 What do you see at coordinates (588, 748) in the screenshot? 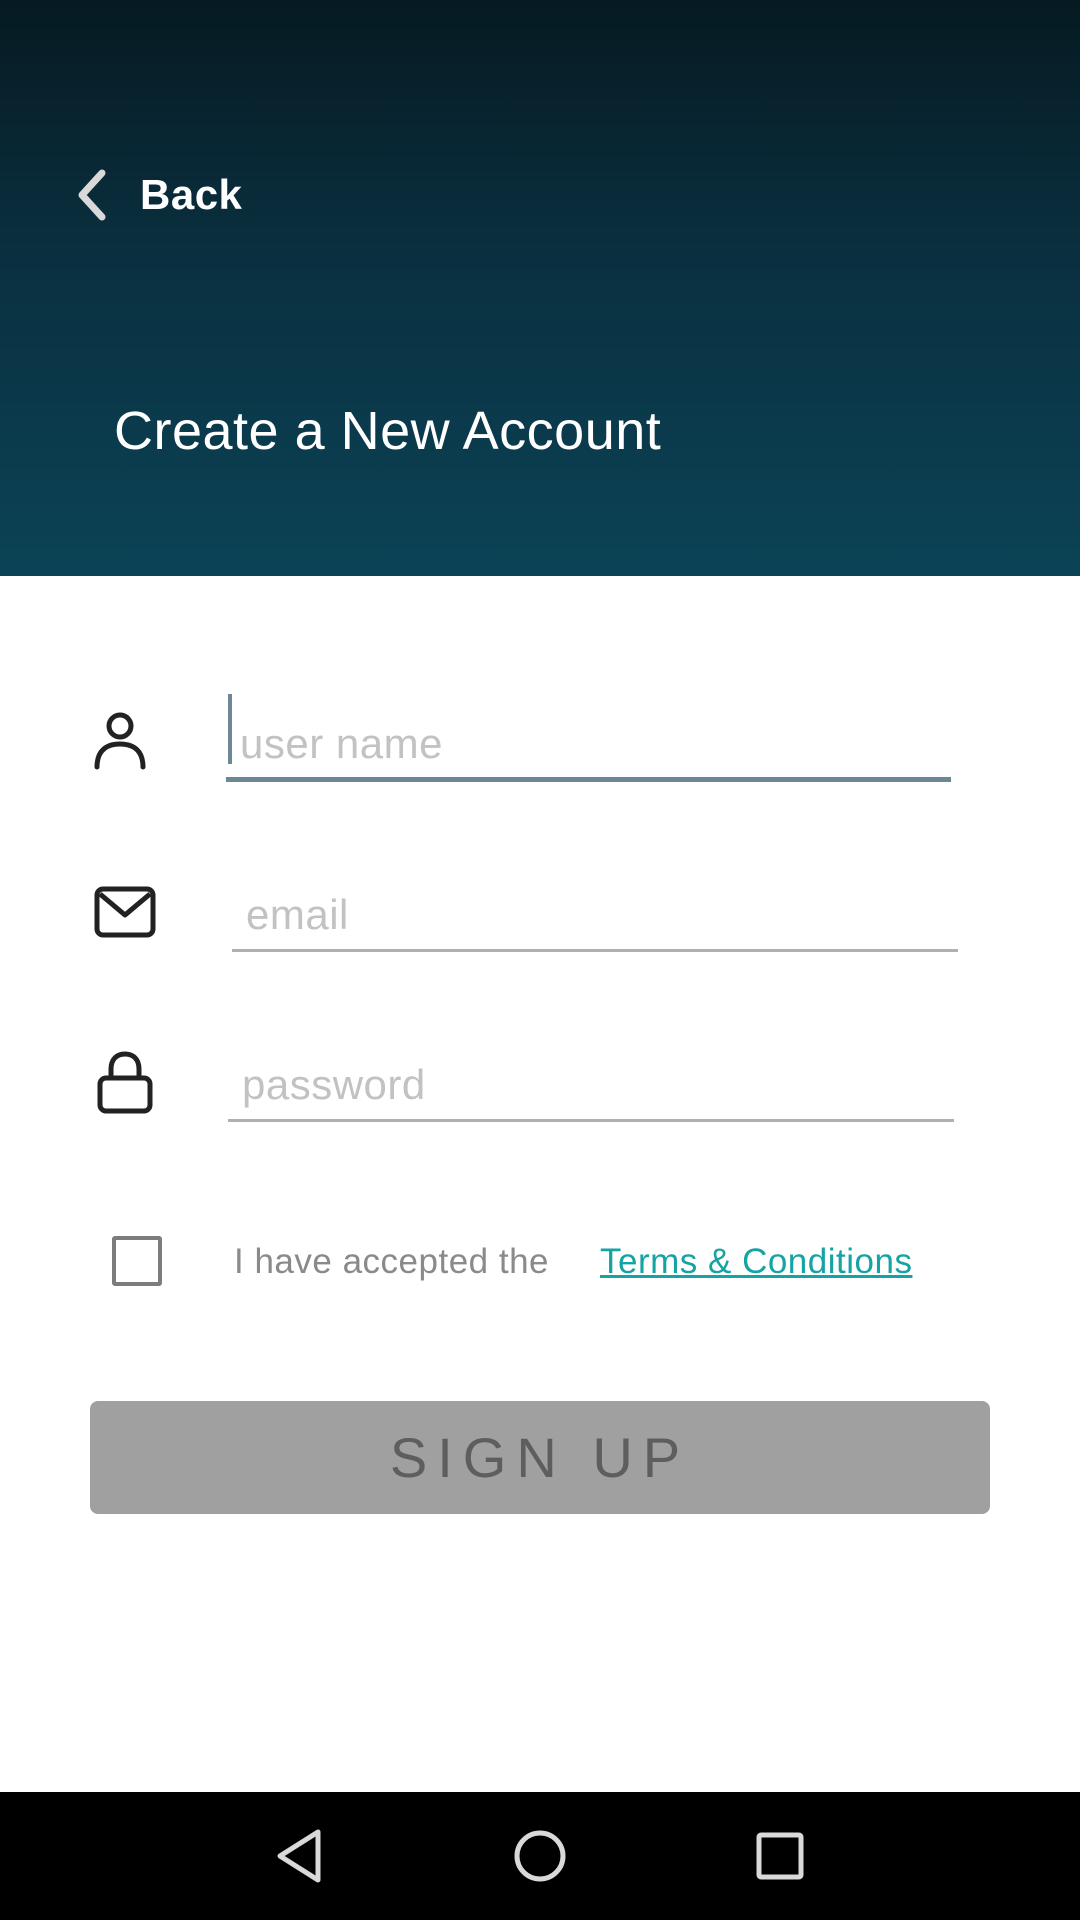
I see `username-input` at bounding box center [588, 748].